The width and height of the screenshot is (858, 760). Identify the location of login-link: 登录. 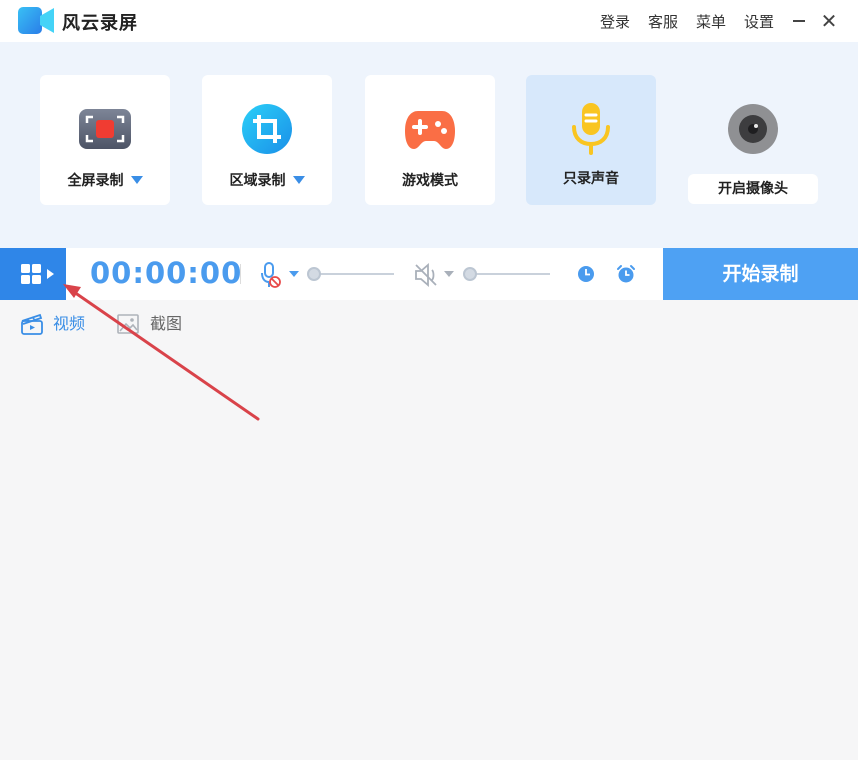
(615, 21).